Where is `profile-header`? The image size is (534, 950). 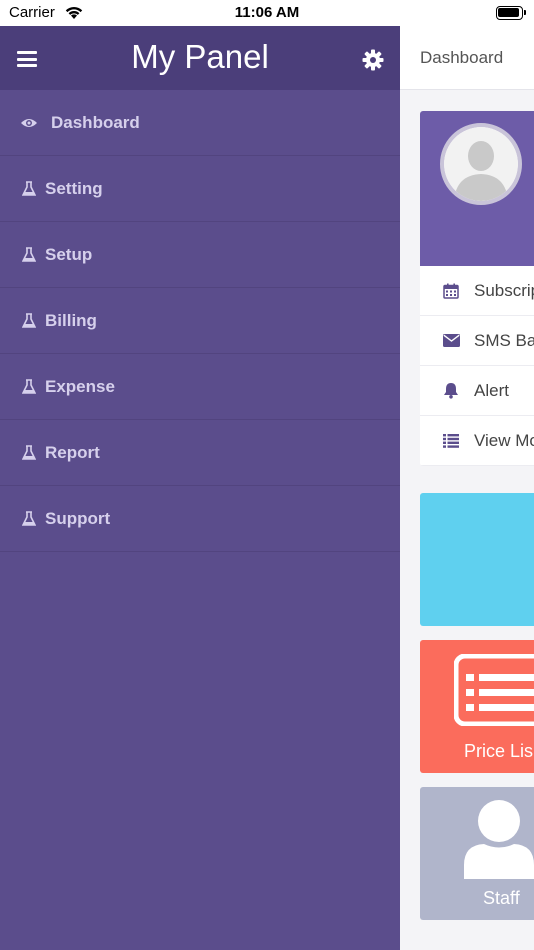
profile-header is located at coordinates (477, 188).